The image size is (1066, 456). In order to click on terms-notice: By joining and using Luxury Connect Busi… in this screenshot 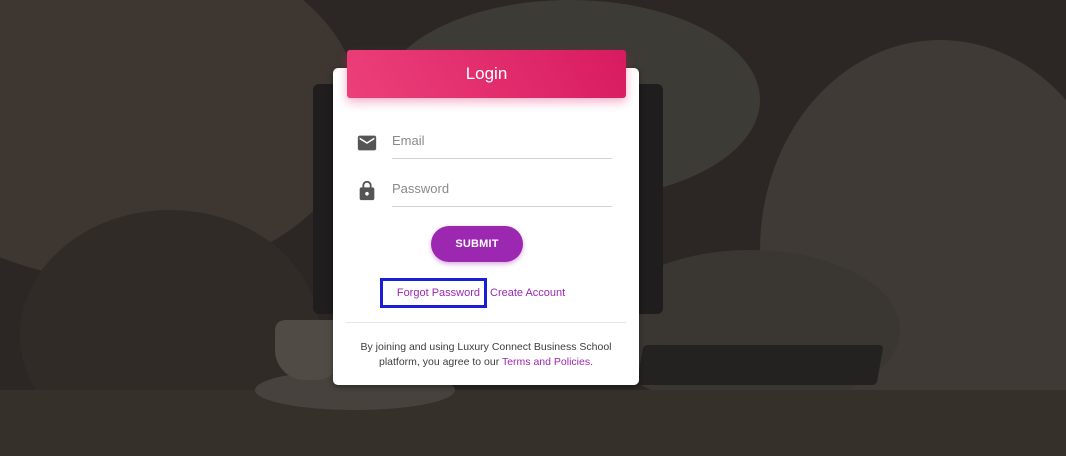, I will do `click(486, 355)`.